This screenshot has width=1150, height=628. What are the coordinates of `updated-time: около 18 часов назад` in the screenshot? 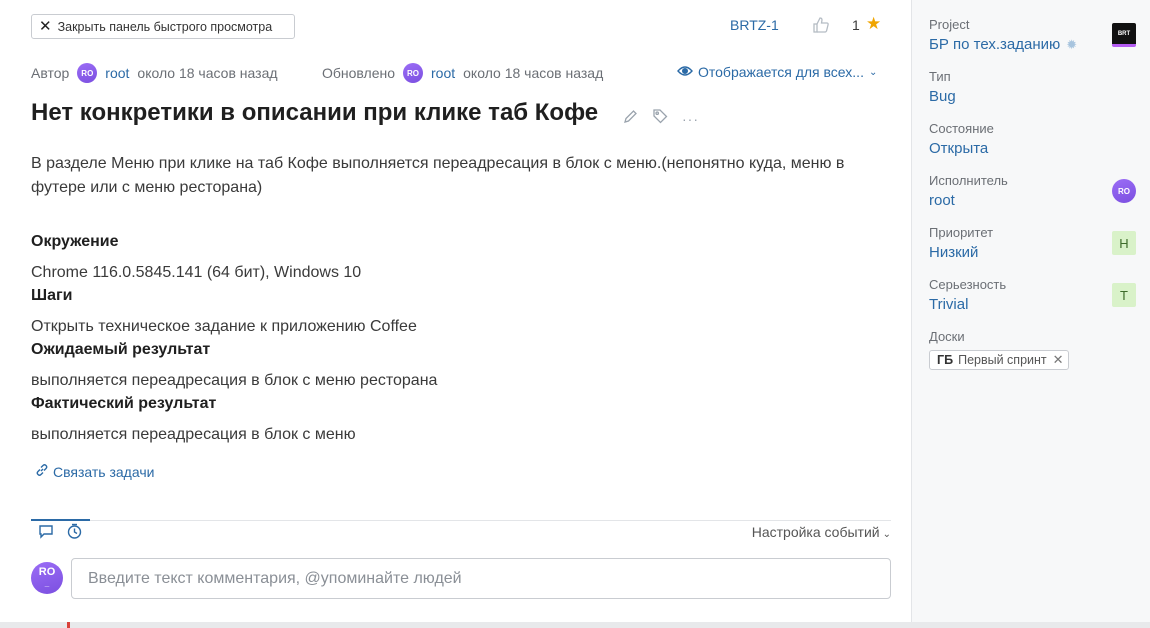 It's located at (533, 73).